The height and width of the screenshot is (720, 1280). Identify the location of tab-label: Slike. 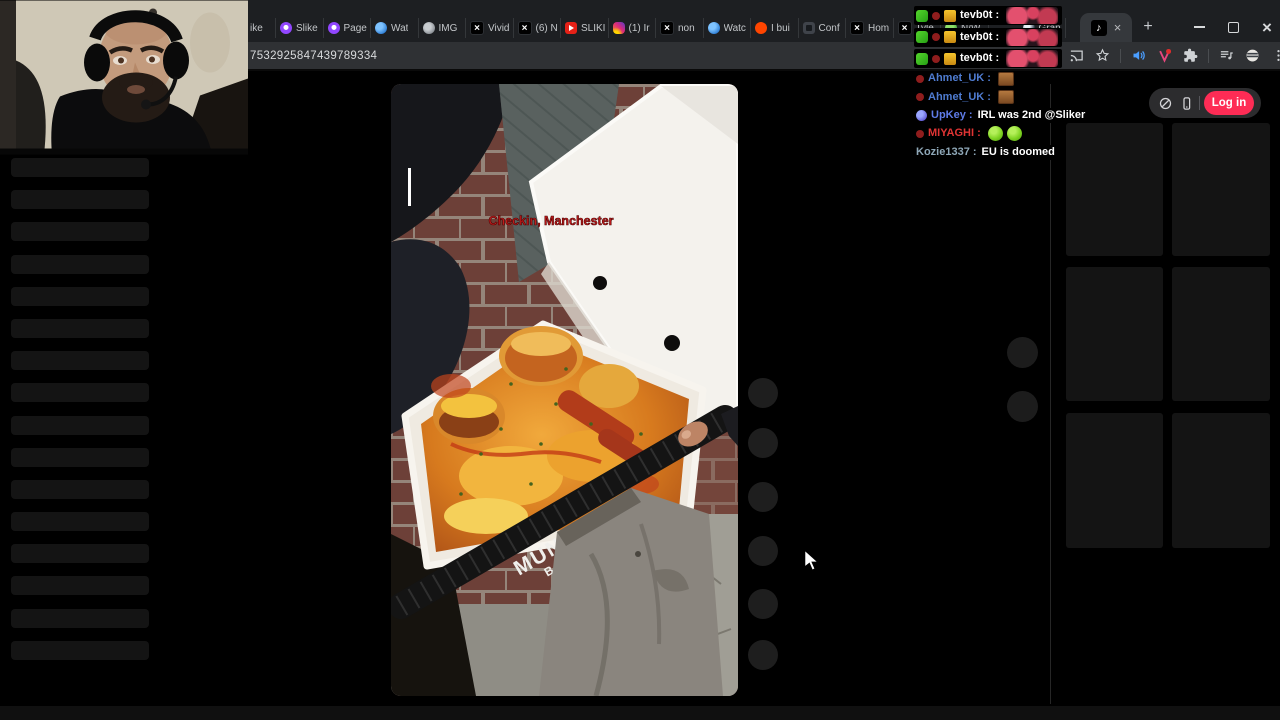
(307, 28).